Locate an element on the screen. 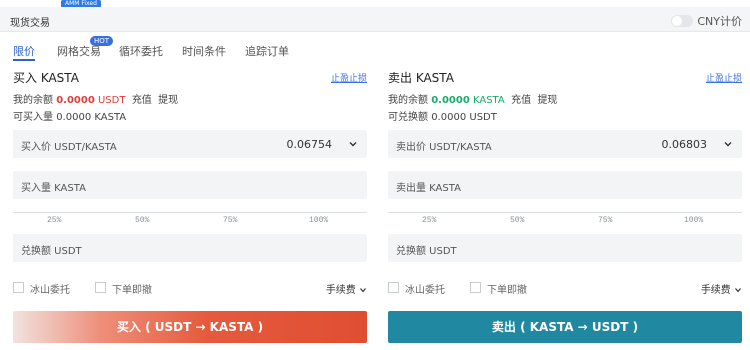 This screenshot has height=350, width=750. tab-limit: 限价 is located at coordinates (24, 51).